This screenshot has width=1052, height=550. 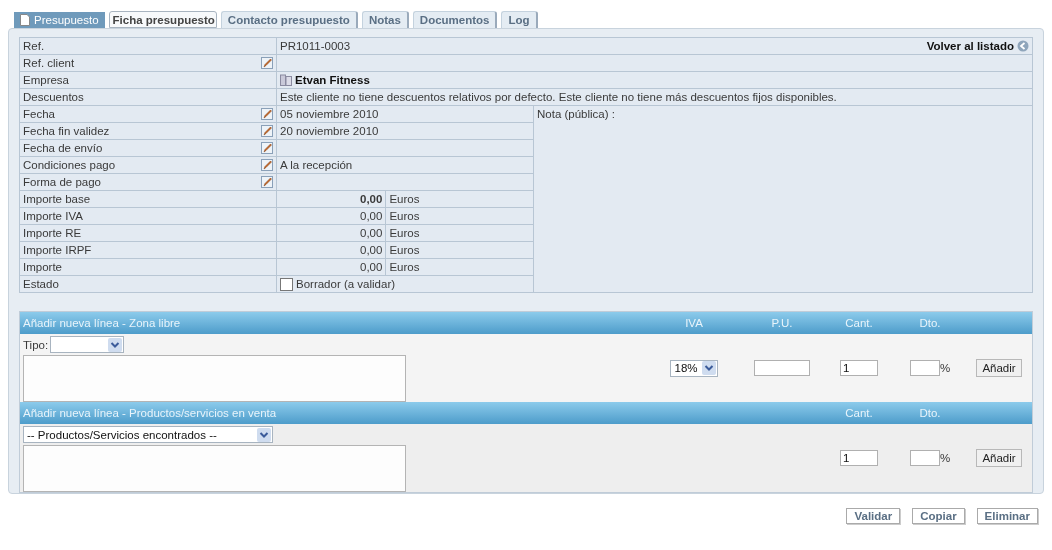 What do you see at coordinates (346, 284) in the screenshot?
I see `status-label: Borrador (a validar)` at bounding box center [346, 284].